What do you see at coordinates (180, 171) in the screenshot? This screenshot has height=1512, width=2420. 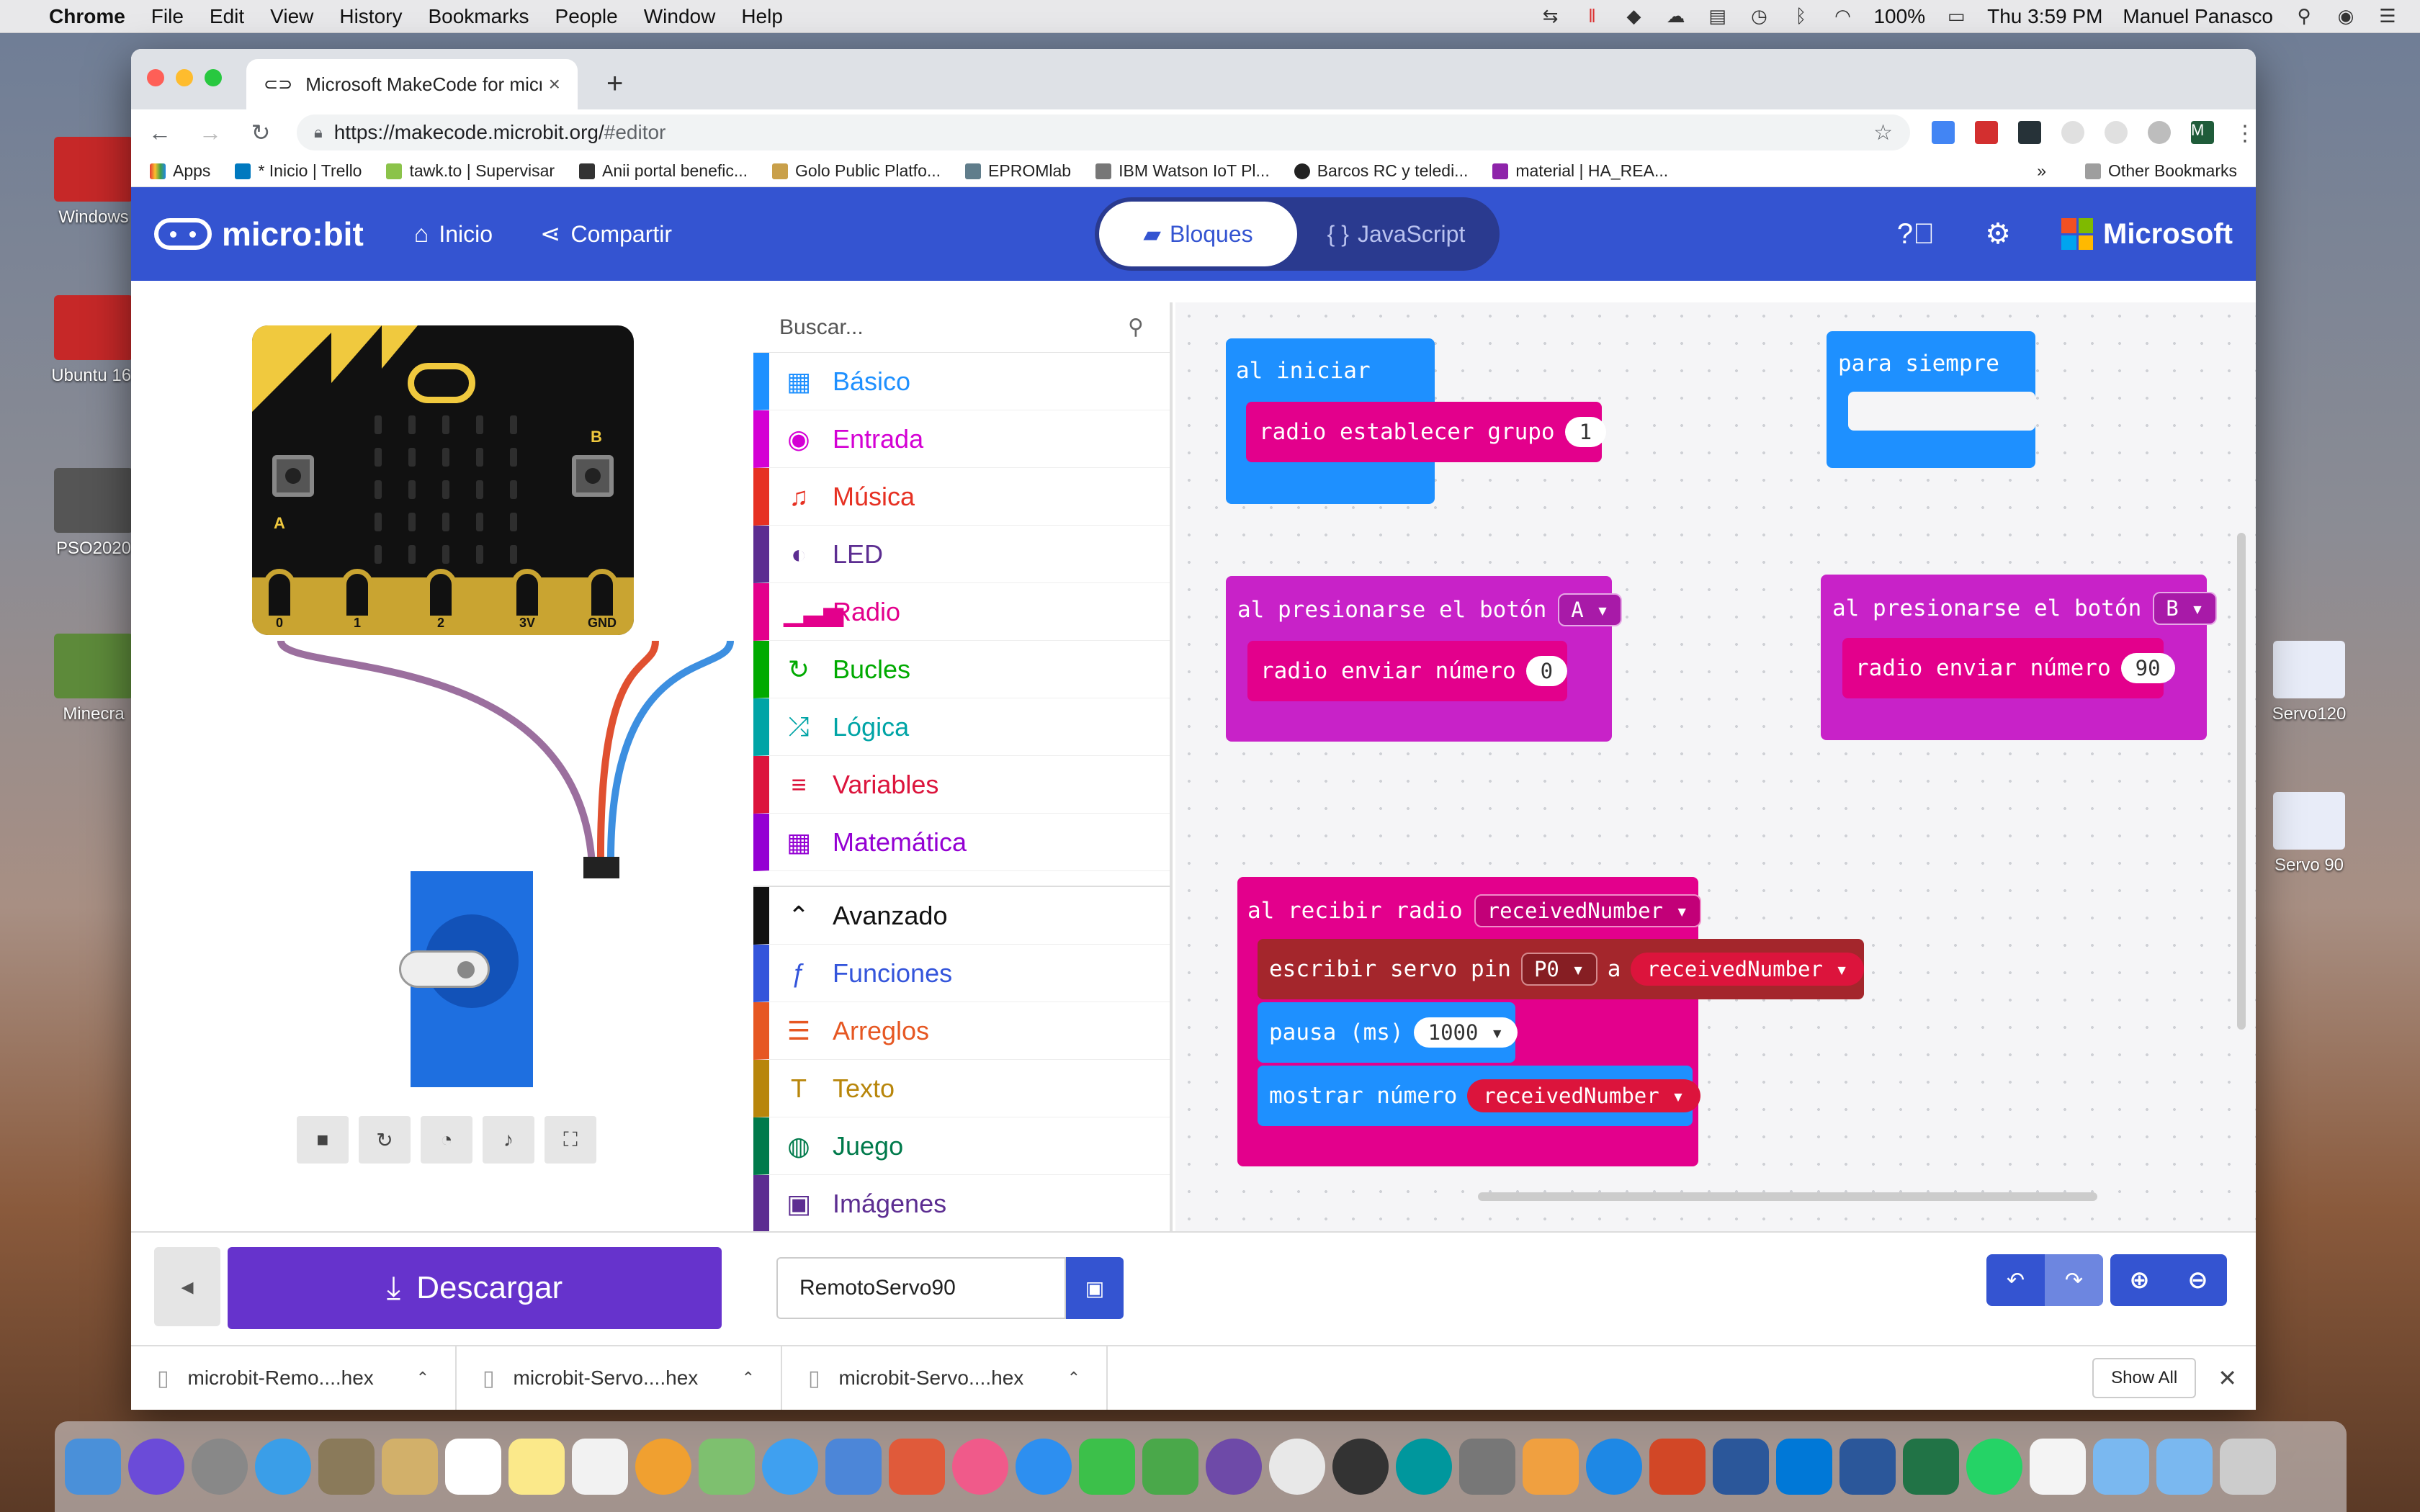 I see `bookmark-apps: Apps` at bounding box center [180, 171].